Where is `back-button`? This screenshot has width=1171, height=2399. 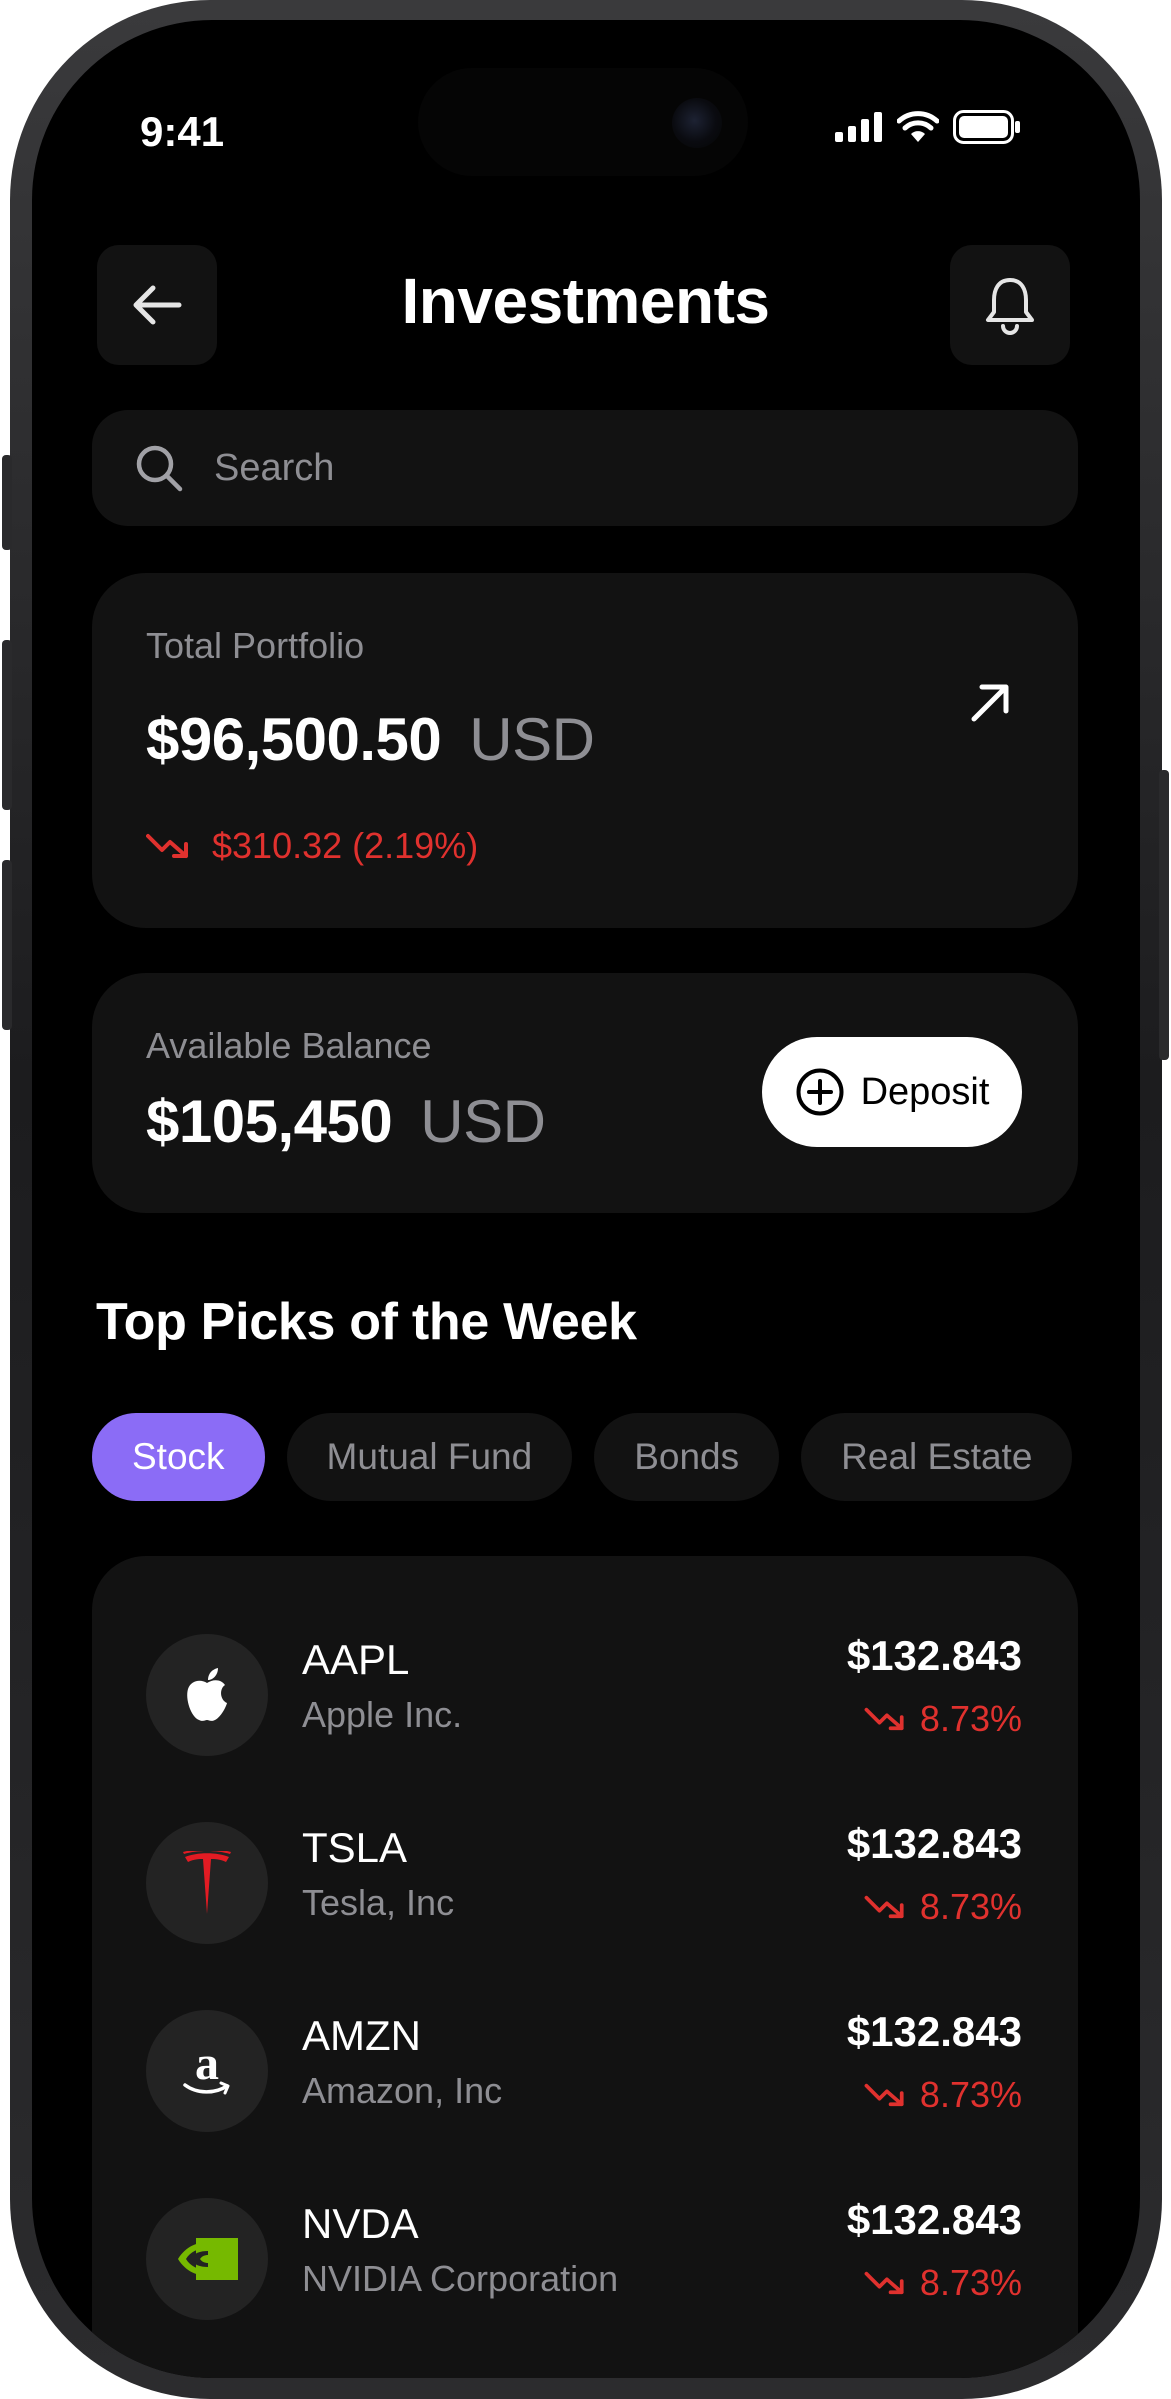 back-button is located at coordinates (157, 305).